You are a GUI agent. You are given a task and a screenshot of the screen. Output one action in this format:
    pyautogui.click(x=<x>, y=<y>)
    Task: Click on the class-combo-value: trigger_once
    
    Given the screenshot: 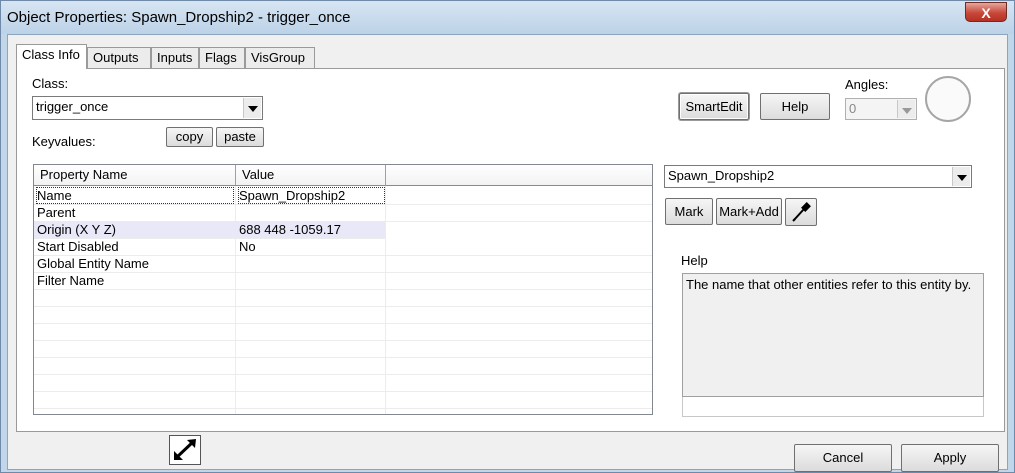 What is the action you would take?
    pyautogui.click(x=72, y=106)
    